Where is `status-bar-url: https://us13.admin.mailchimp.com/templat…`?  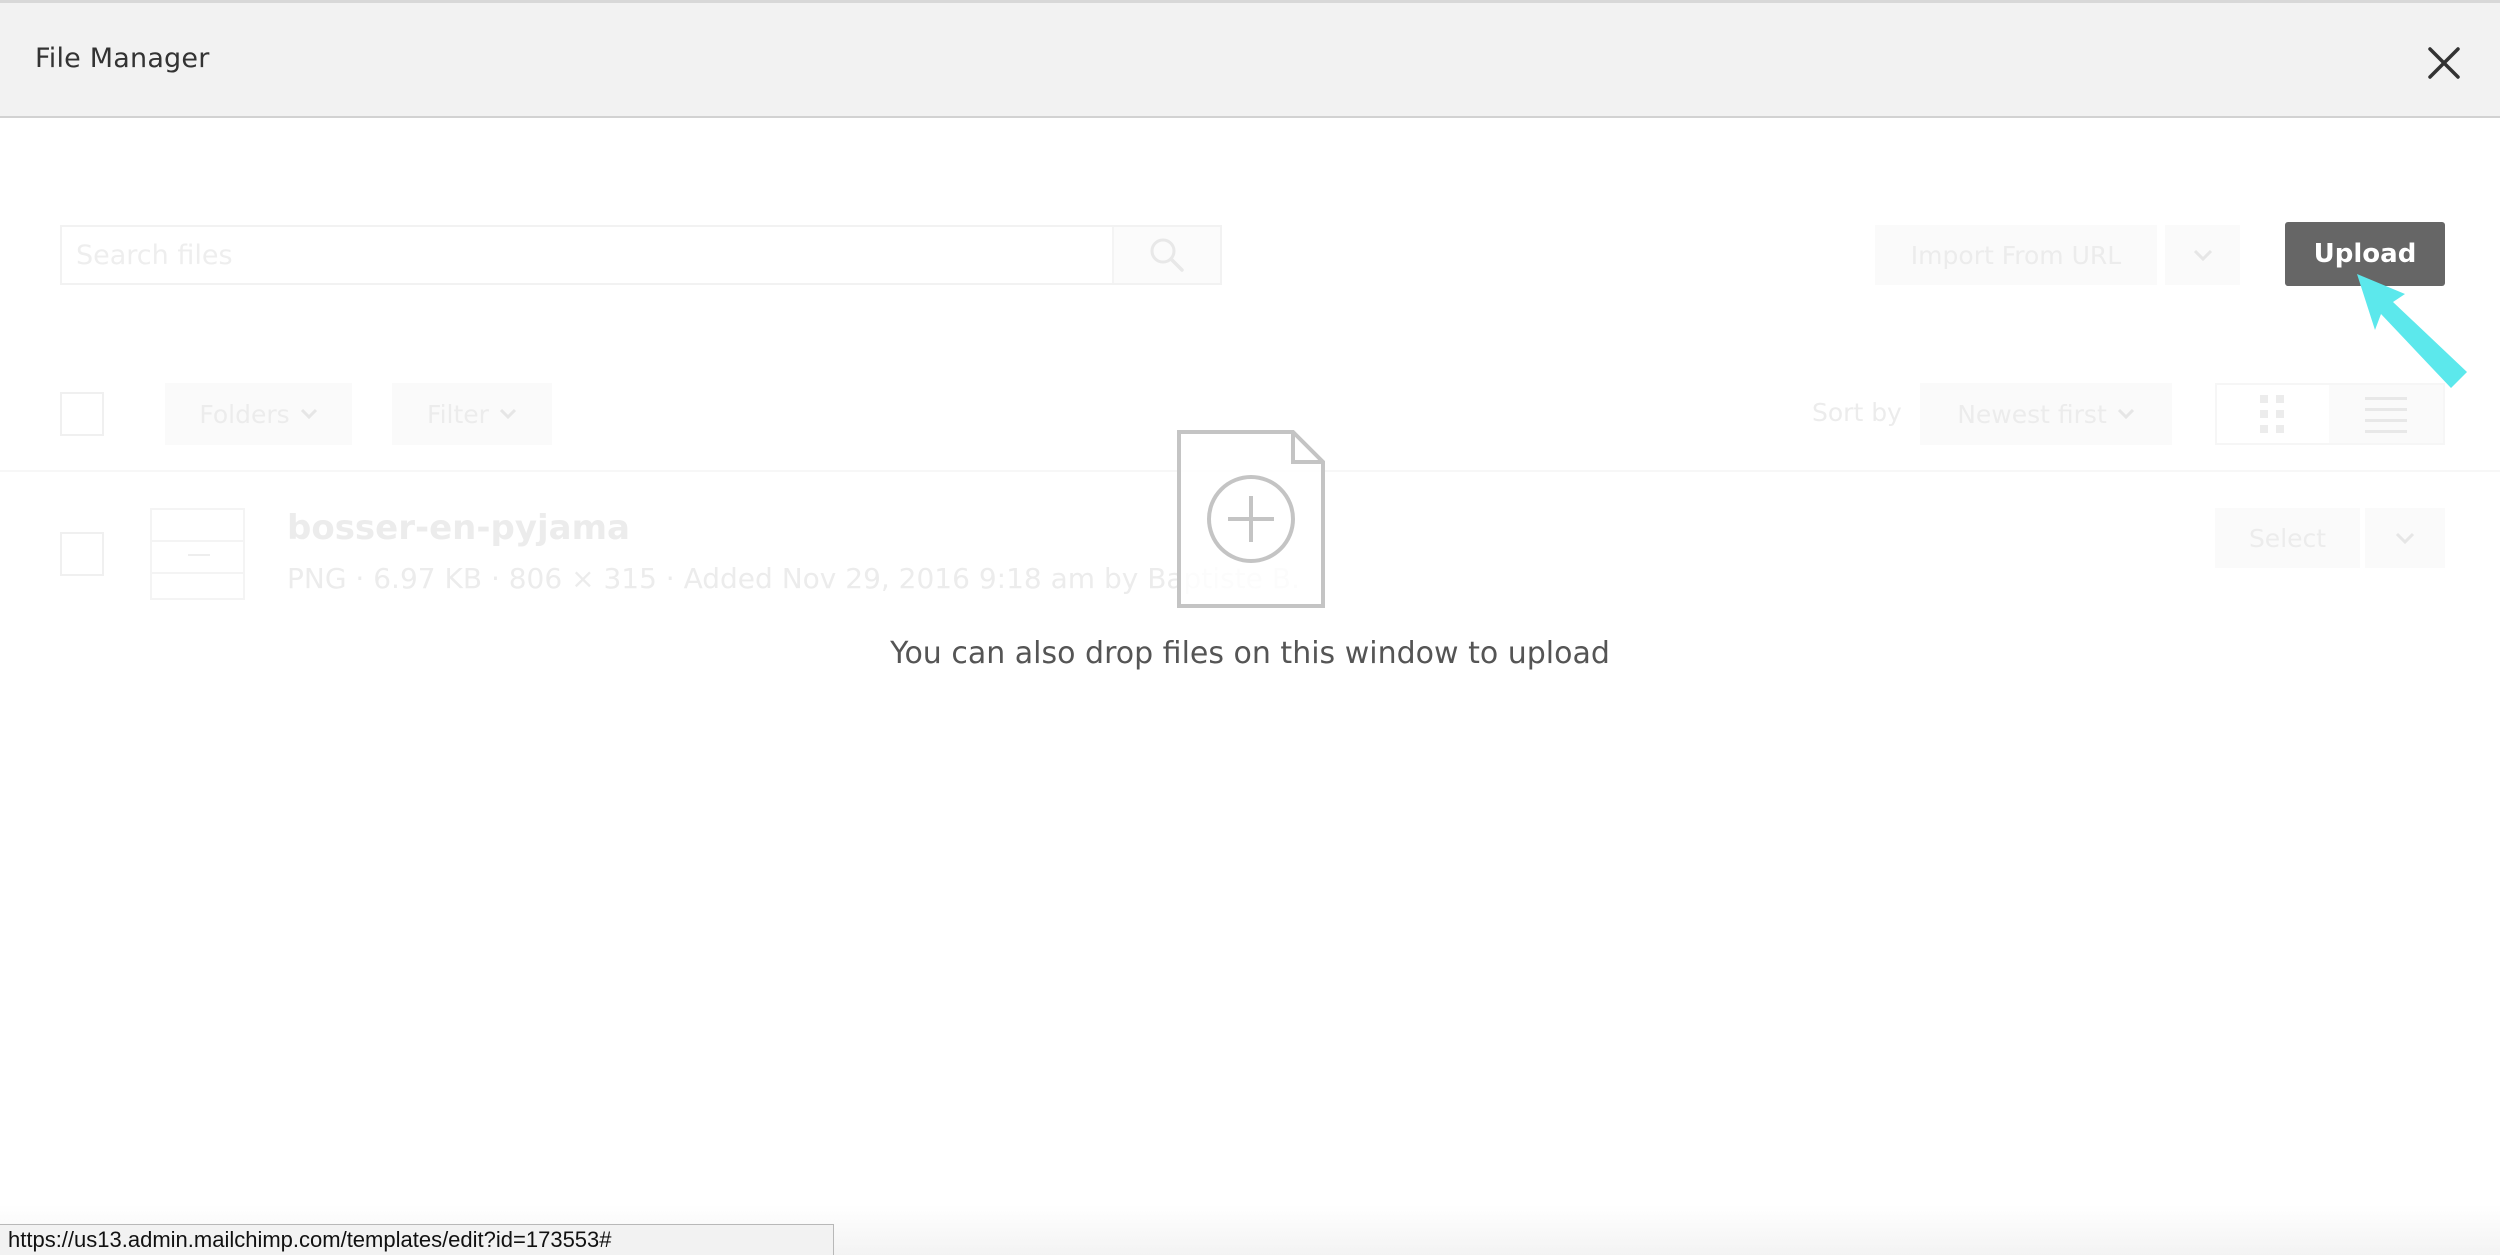 status-bar-url: https://us13.admin.mailchimp.com/templat… is located at coordinates (417, 1239).